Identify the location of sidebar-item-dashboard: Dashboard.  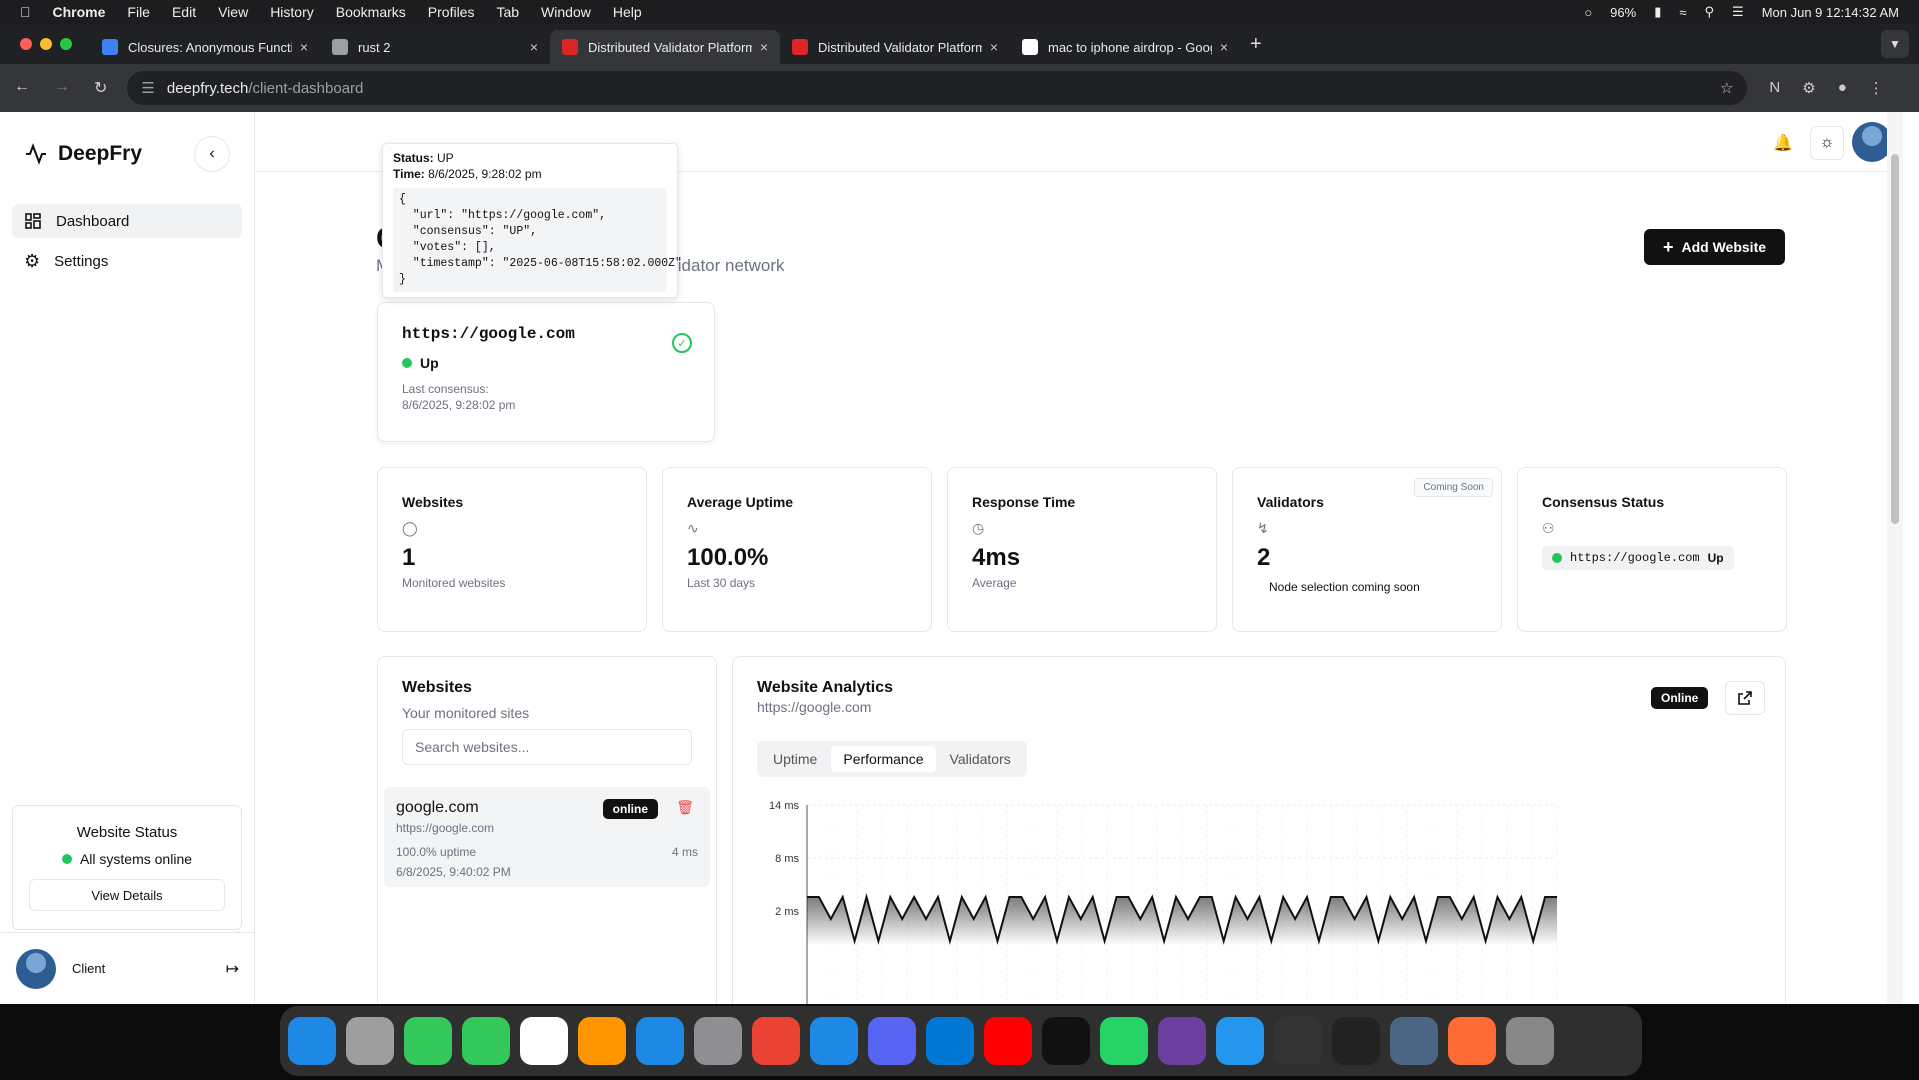
(127, 221).